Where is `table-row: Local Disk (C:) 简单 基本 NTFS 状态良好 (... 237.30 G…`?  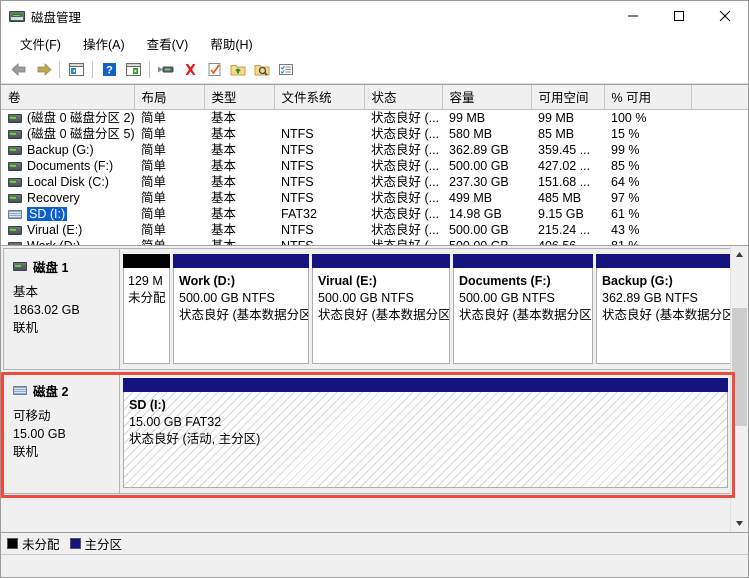 table-row: Local Disk (C:) 简单 基本 NTFS 状态良好 (... 237.30 G… is located at coordinates (374, 182).